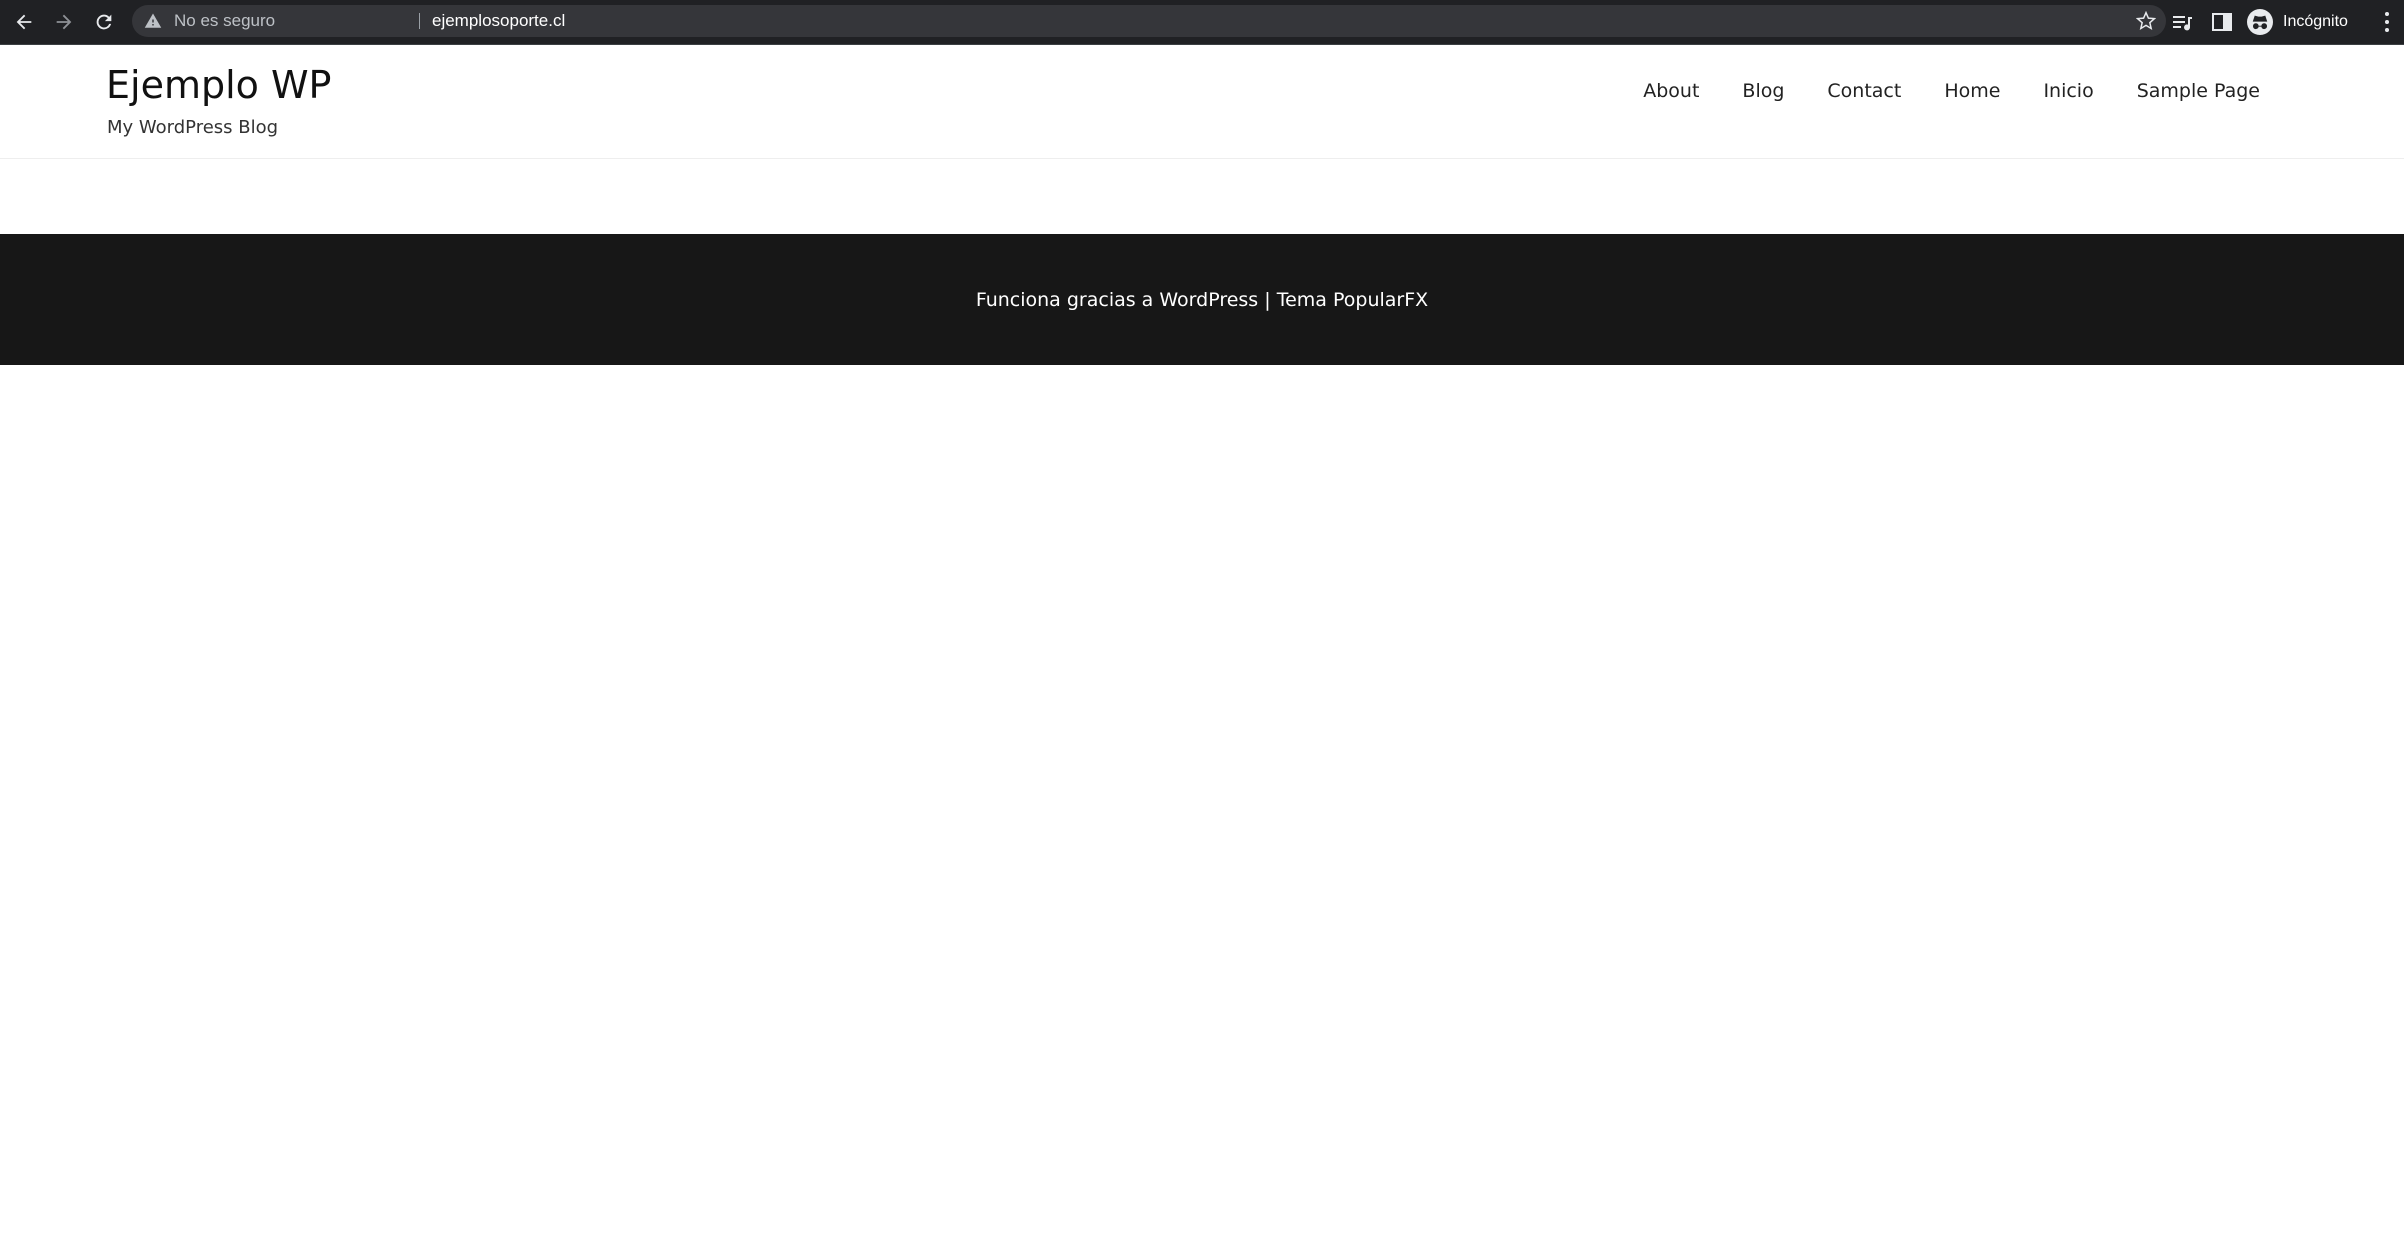 This screenshot has width=2404, height=1256. What do you see at coordinates (1763, 91) in the screenshot?
I see `nav-blog: Blog` at bounding box center [1763, 91].